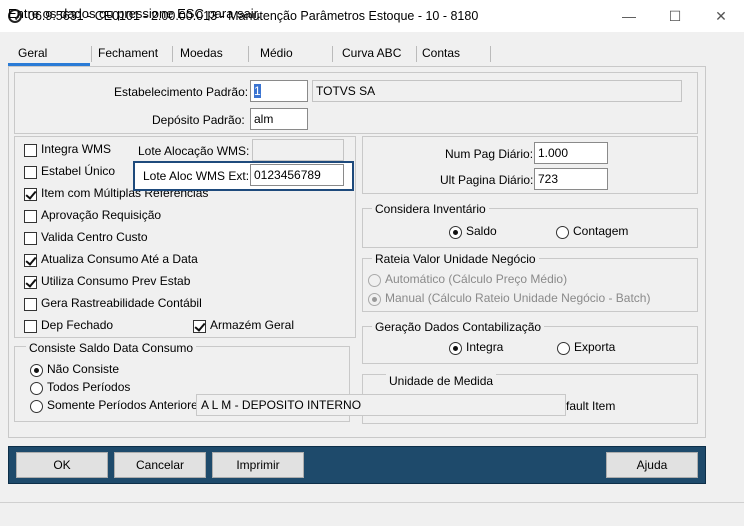 This screenshot has width=744, height=526. What do you see at coordinates (78, 171) in the screenshot?
I see `checkbox-label: Estabel Único` at bounding box center [78, 171].